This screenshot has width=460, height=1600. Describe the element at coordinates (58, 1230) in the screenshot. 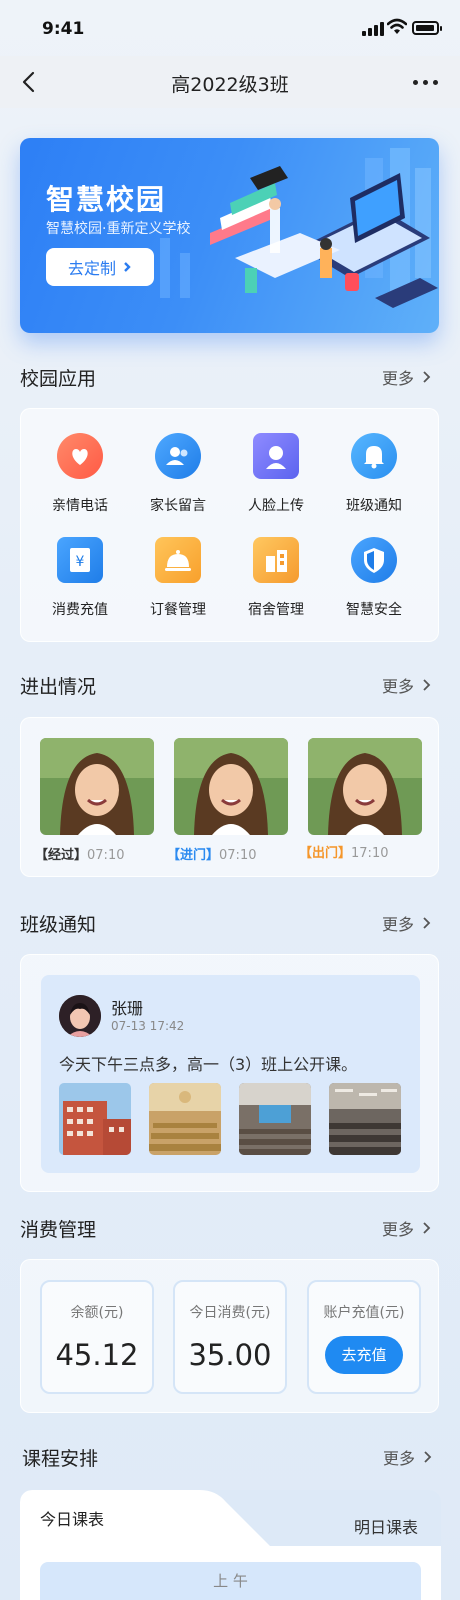

I see `consume-title: 消费管理` at that location.